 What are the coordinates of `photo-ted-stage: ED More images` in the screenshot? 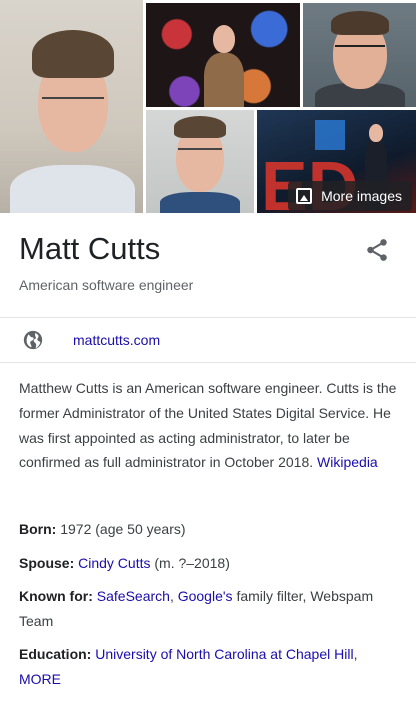 It's located at (336, 161).